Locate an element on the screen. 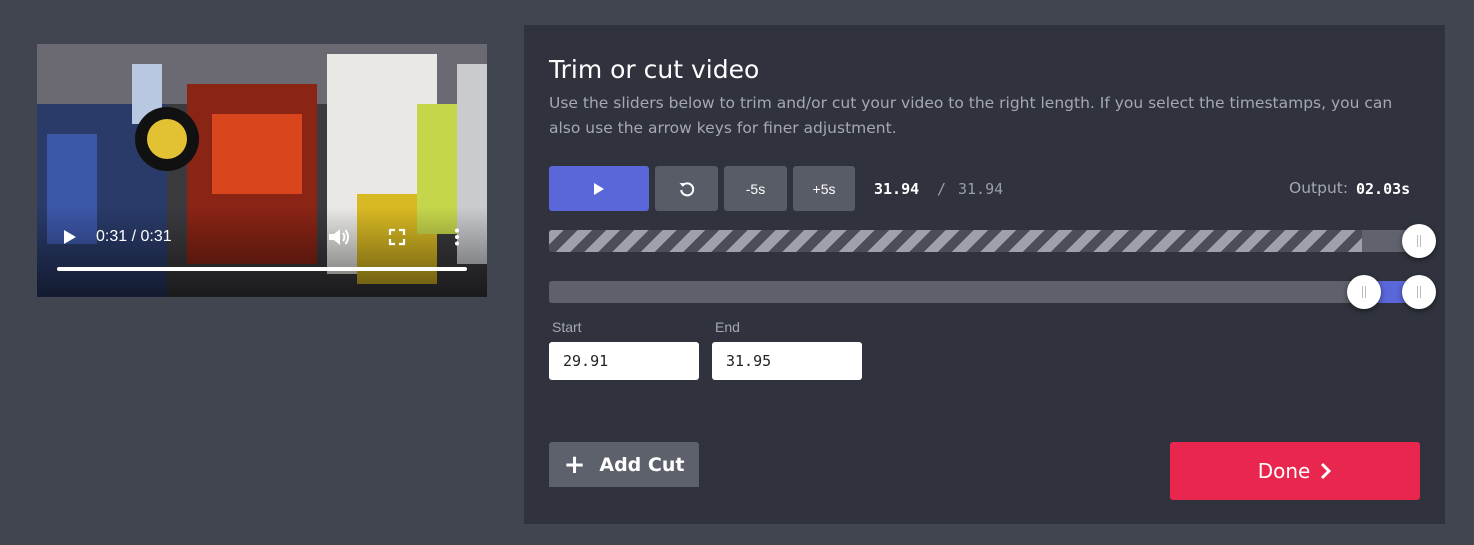  cut-start-handle is located at coordinates (1364, 292).